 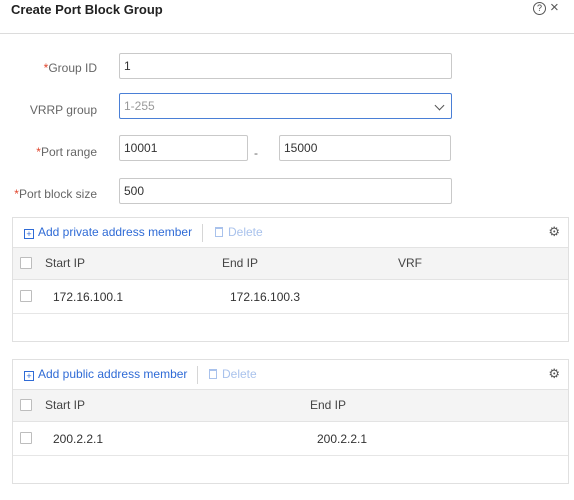 What do you see at coordinates (290, 264) in the screenshot?
I see `private-table-header: Start IP End IP VRF` at bounding box center [290, 264].